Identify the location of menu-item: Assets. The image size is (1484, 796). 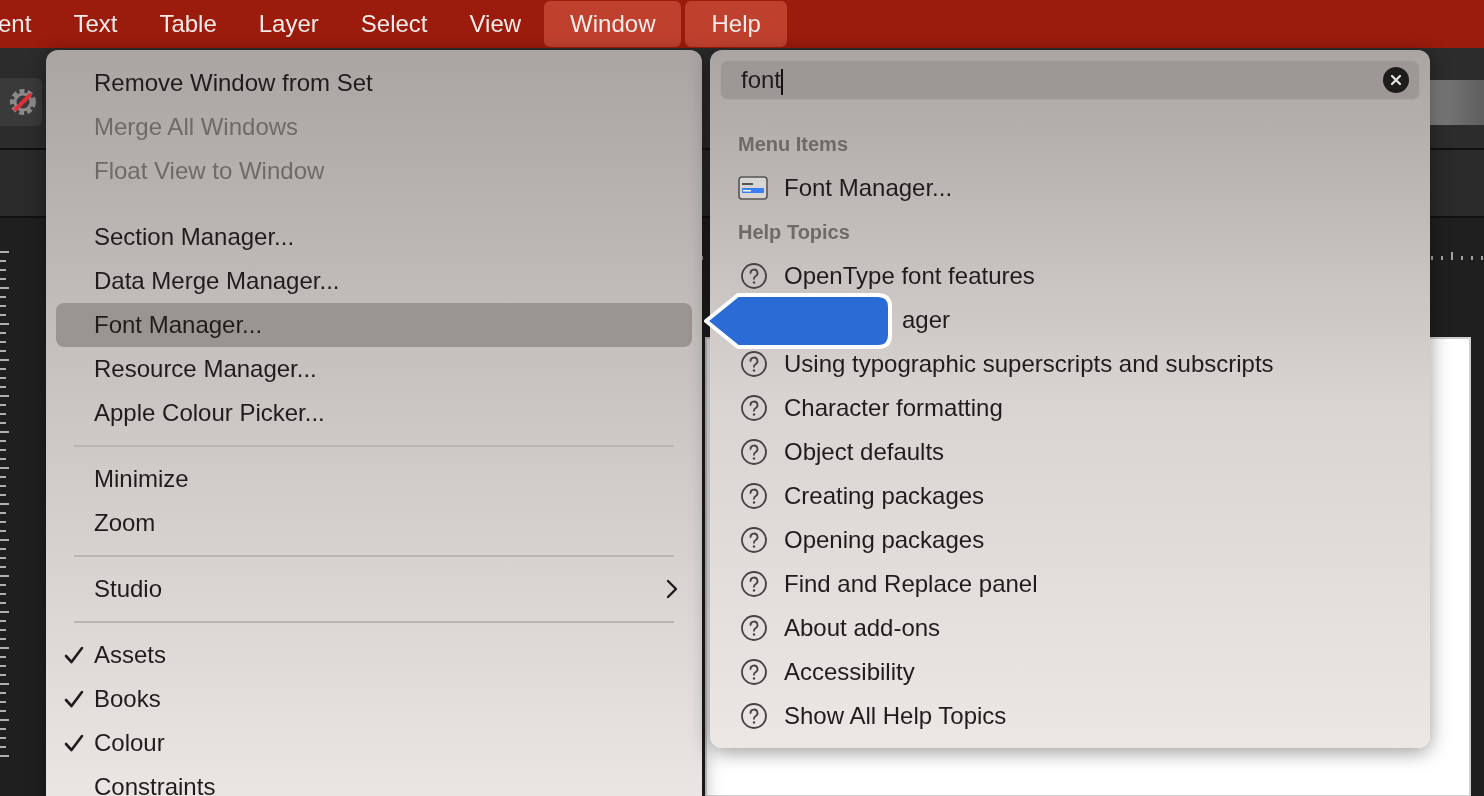
(374, 655).